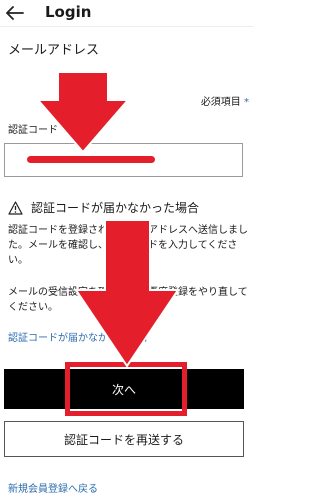  What do you see at coordinates (91, 159) in the screenshot?
I see `redaction-mark` at bounding box center [91, 159].